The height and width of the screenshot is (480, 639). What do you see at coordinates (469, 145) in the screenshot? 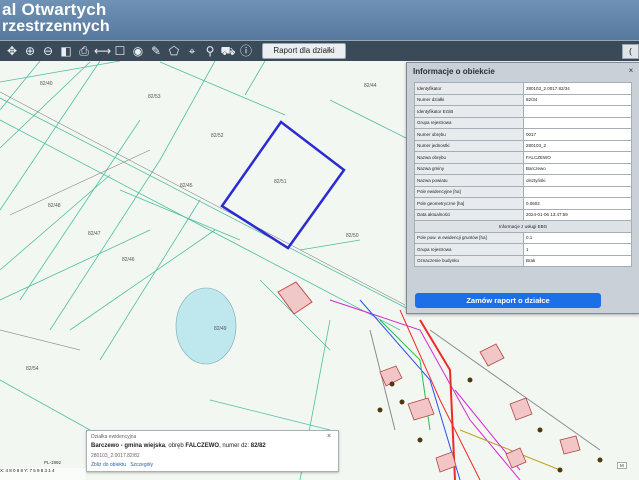
I see `row-key: Numer jednostki` at bounding box center [469, 145].